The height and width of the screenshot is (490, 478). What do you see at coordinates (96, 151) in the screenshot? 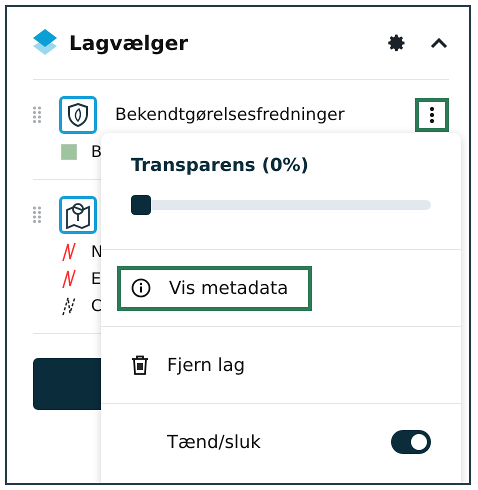
I see `legend-label: B` at bounding box center [96, 151].